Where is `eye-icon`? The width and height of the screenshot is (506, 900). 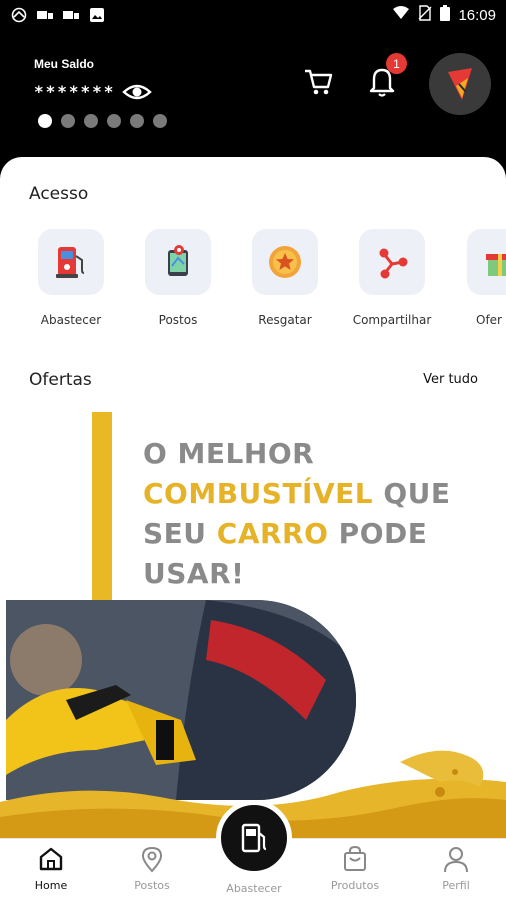
eye-icon is located at coordinates (137, 92).